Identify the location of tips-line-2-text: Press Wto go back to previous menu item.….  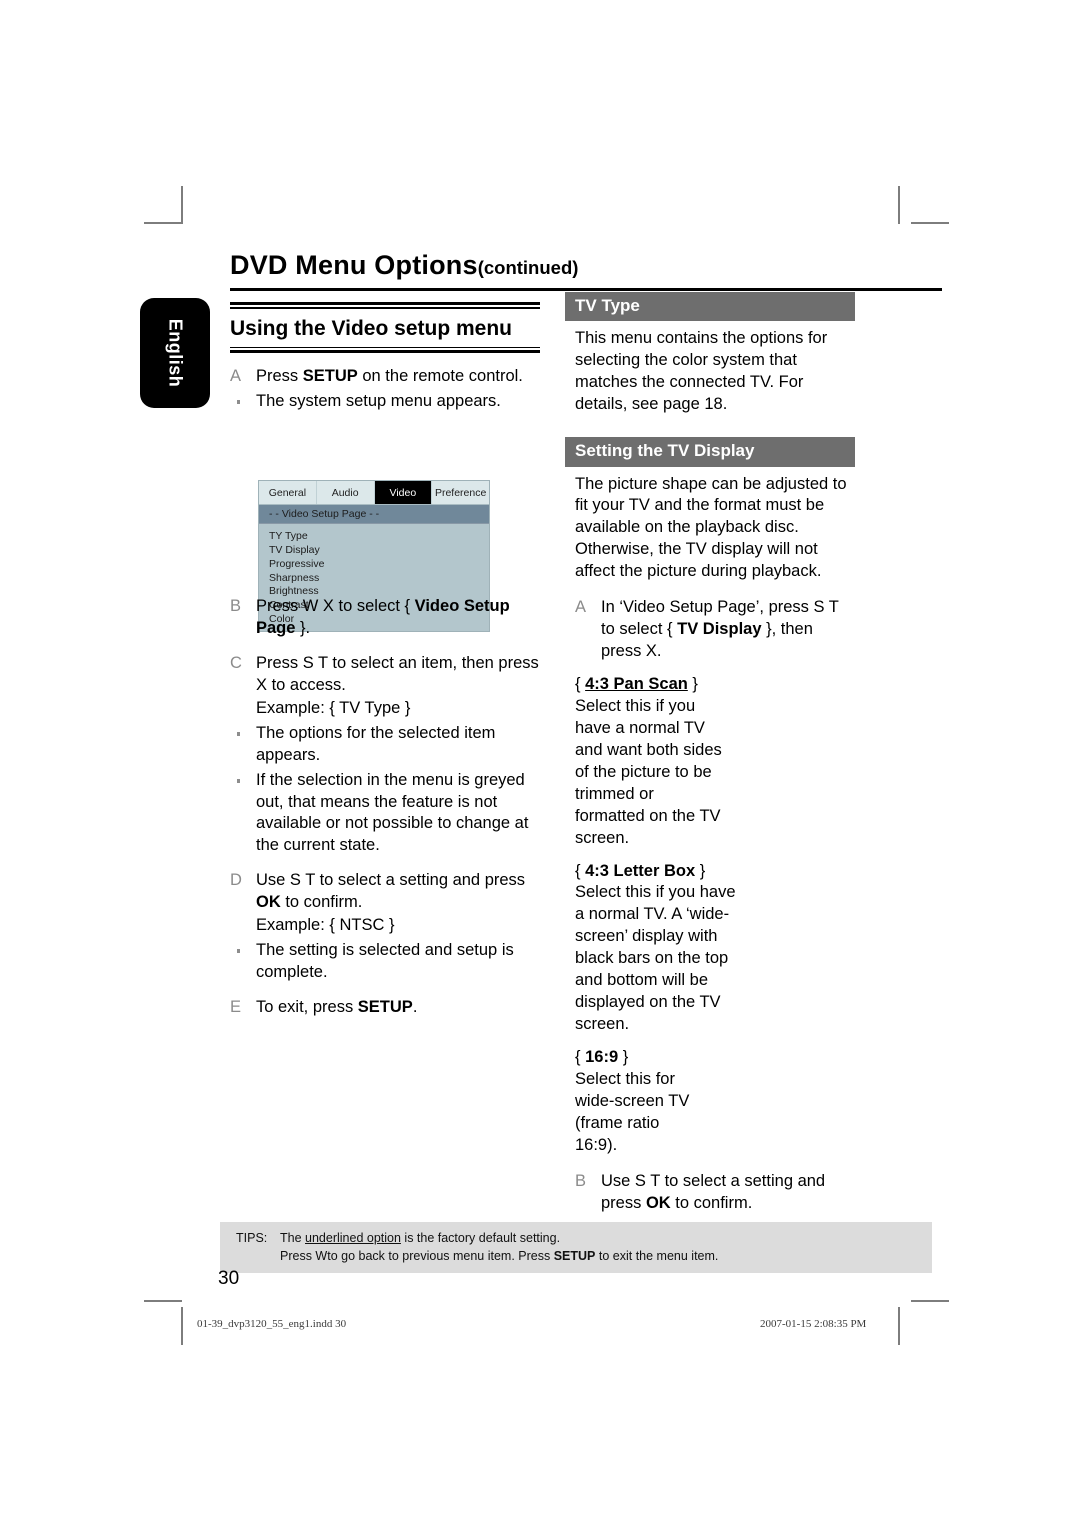
(499, 1256).